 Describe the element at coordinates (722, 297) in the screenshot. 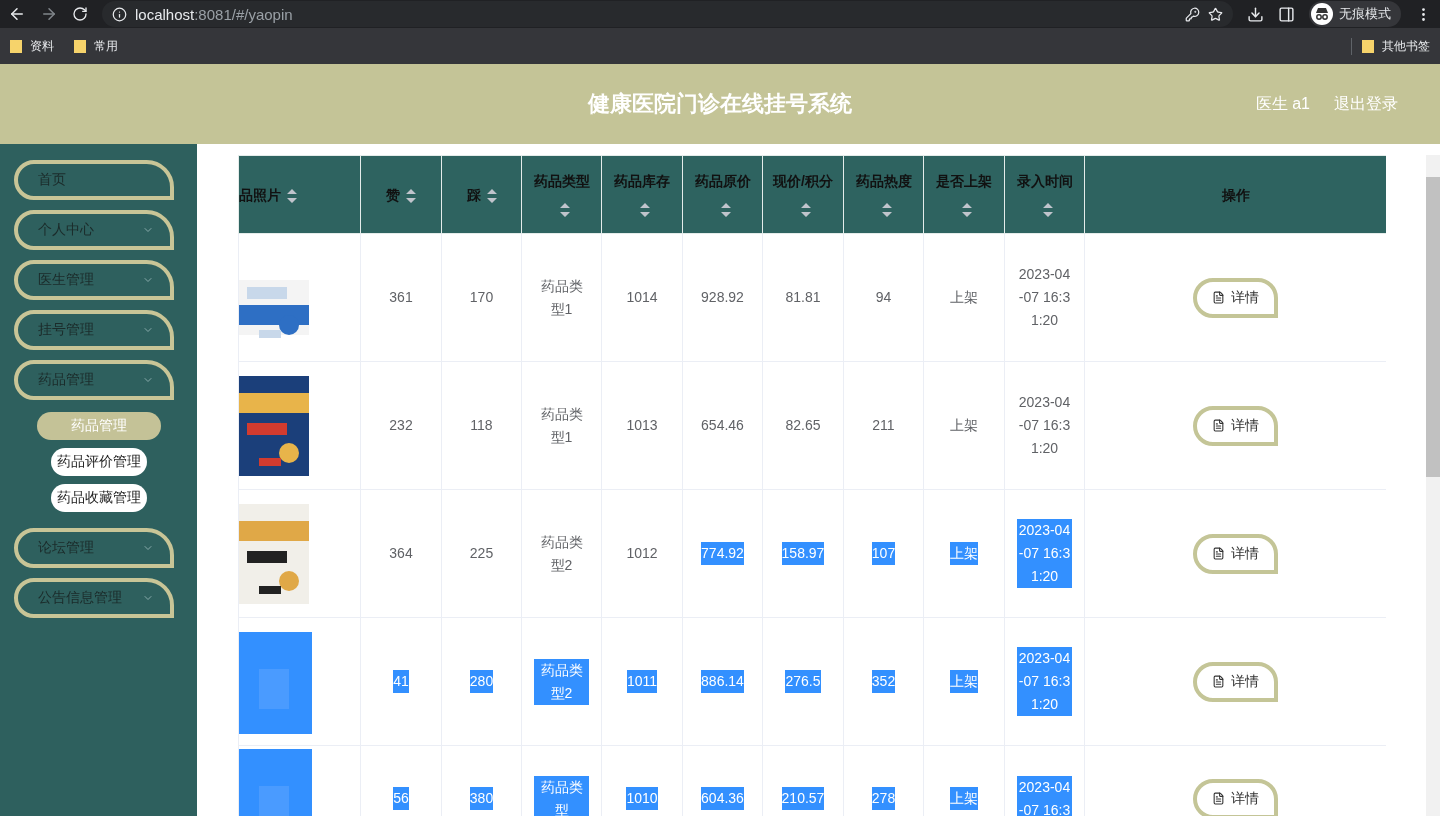

I see `table-cell-text: 928.92` at that location.